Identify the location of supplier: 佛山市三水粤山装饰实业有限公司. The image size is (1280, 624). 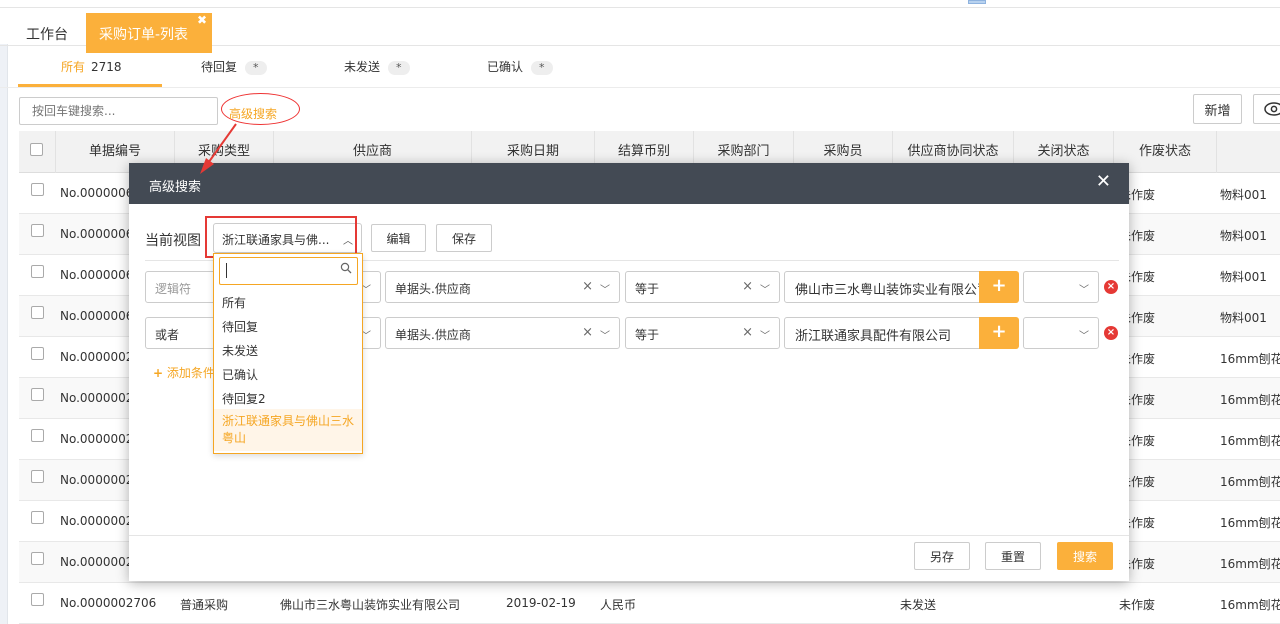
(370, 605).